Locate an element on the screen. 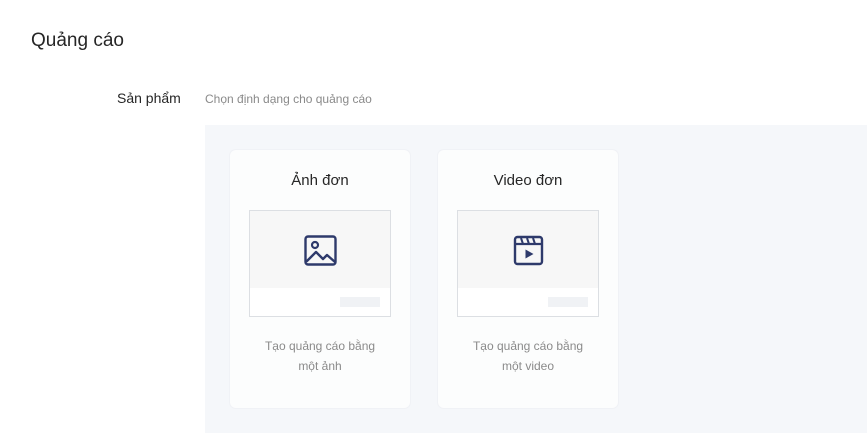  format-card-single-video: Video đơn Tạo quảng cáo bằng một video is located at coordinates (528, 279).